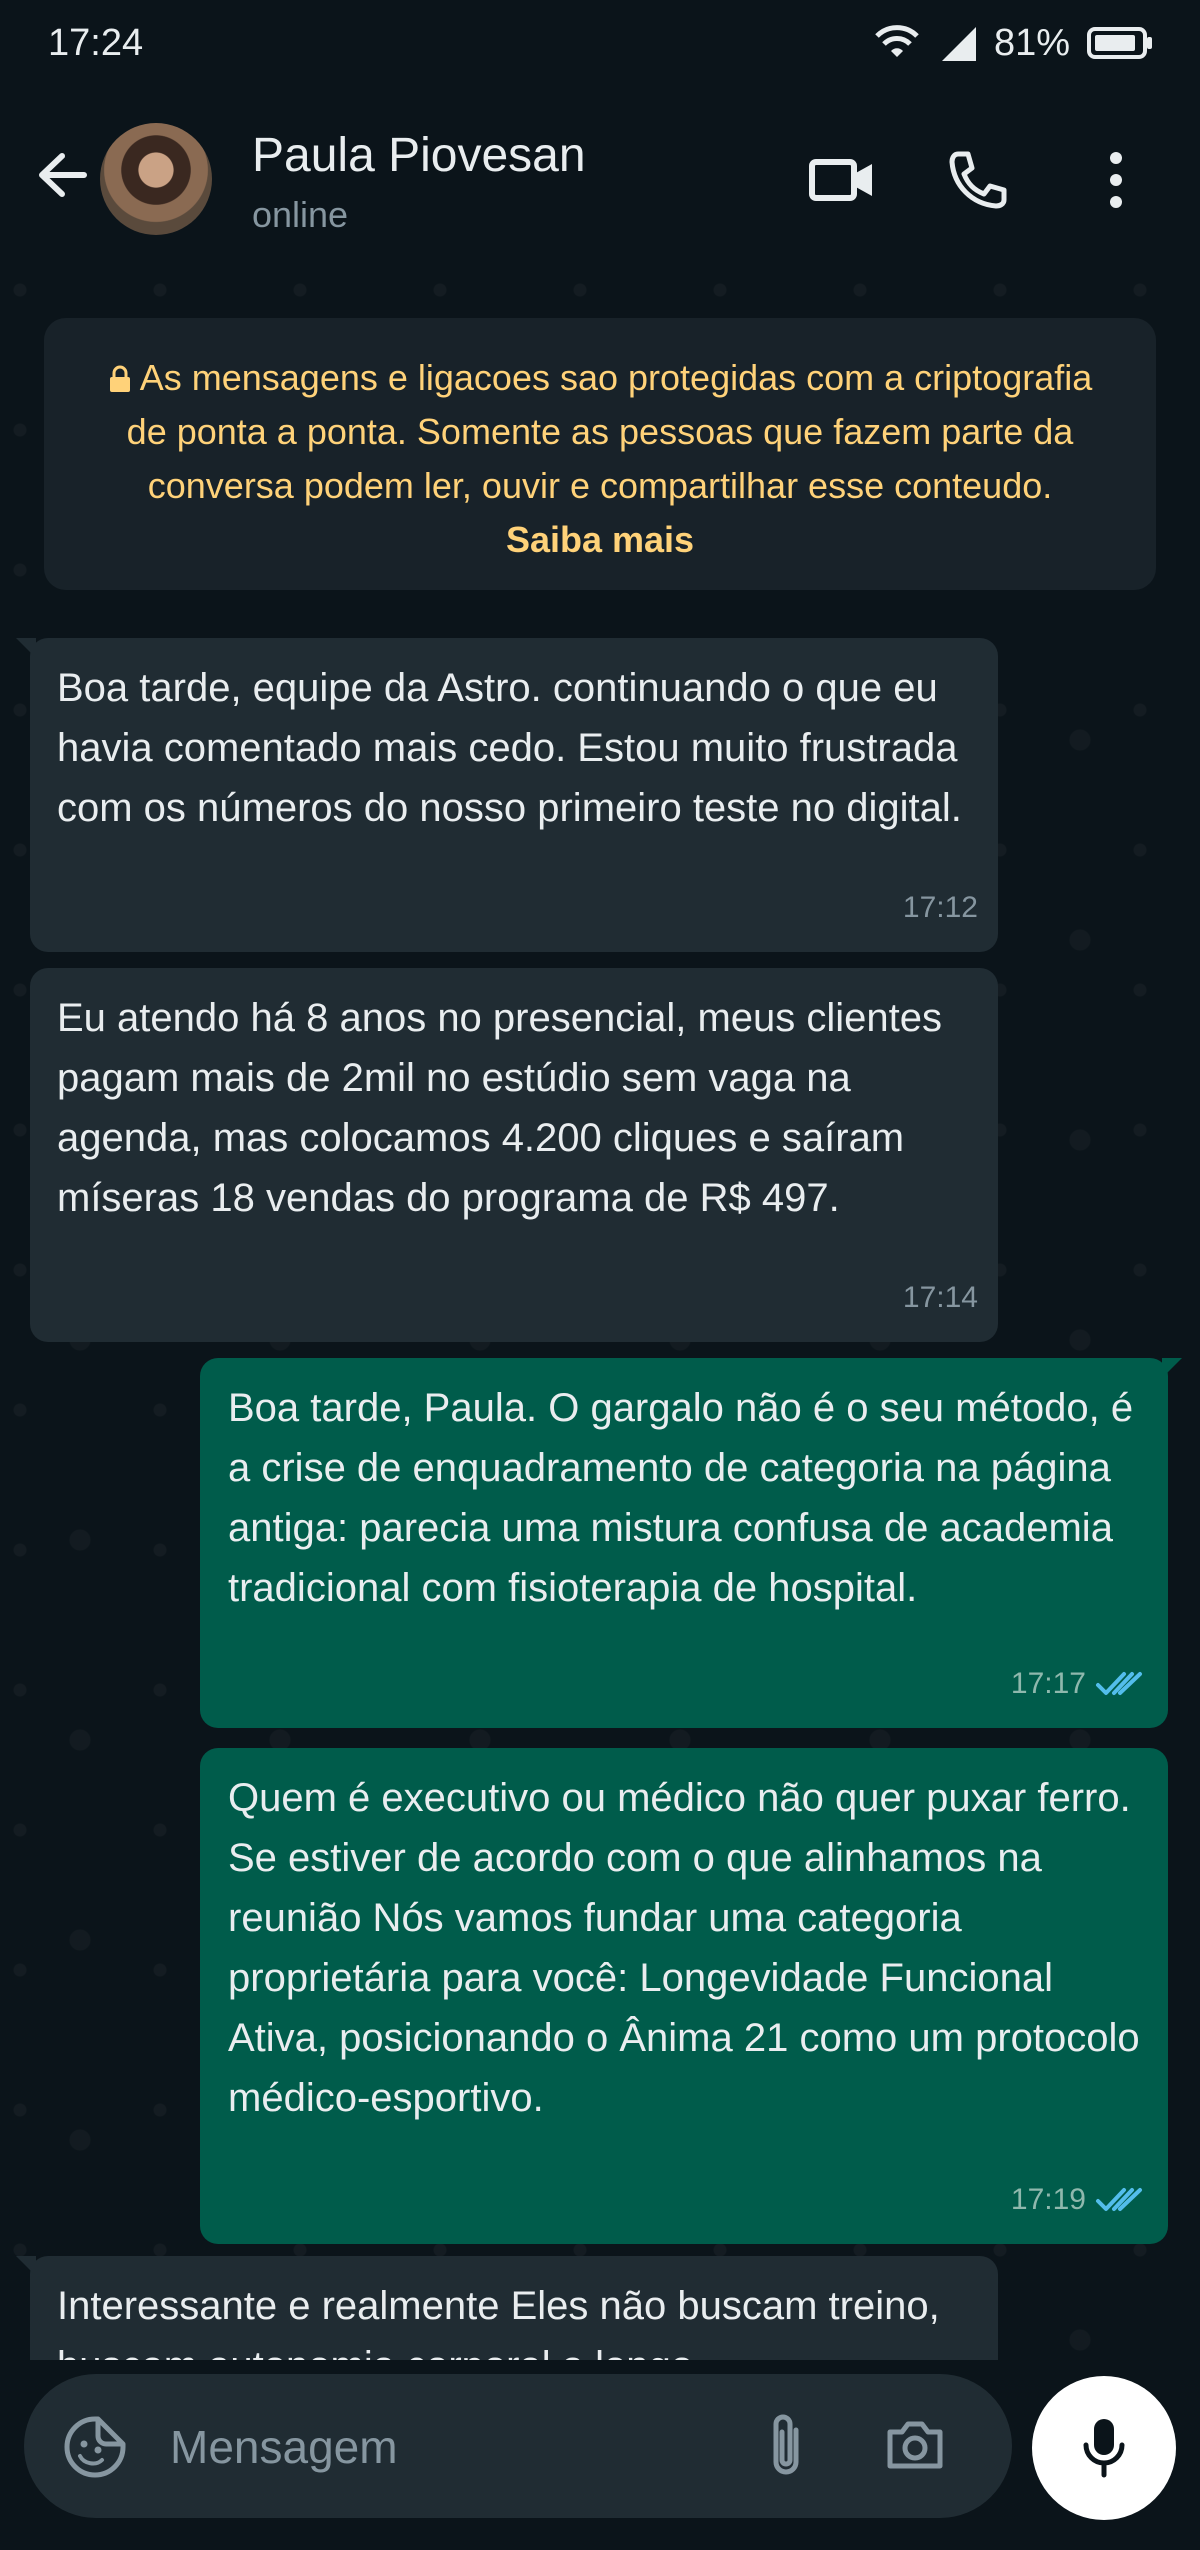 The width and height of the screenshot is (1200, 2550). I want to click on battery-icon, so click(1119, 43).